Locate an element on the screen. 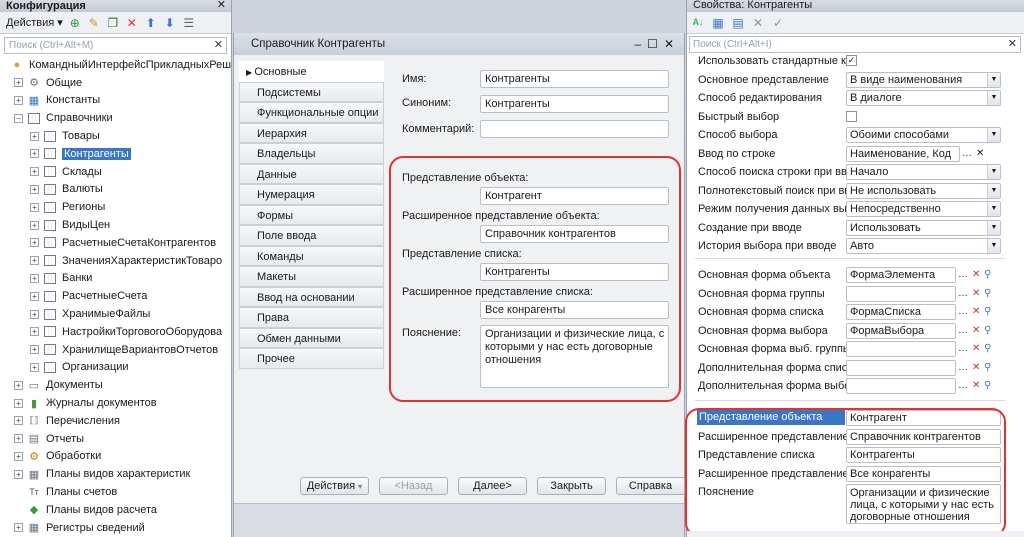 The image size is (1024, 537). tree-item: Тт Планы счетов is located at coordinates (115, 492).